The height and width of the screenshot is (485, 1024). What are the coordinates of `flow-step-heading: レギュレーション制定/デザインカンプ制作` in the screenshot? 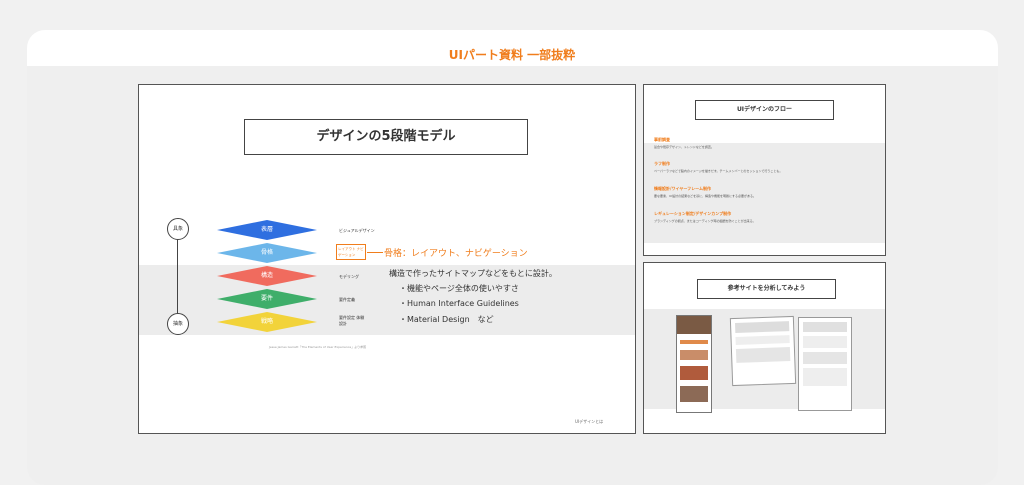 It's located at (693, 213).